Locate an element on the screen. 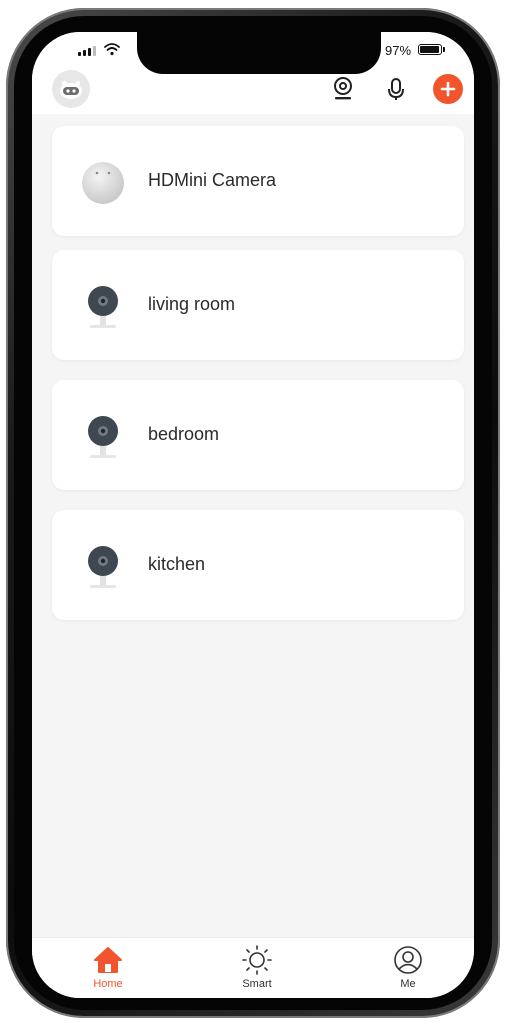 This screenshot has height=1023, width=506. notch is located at coordinates (259, 53).